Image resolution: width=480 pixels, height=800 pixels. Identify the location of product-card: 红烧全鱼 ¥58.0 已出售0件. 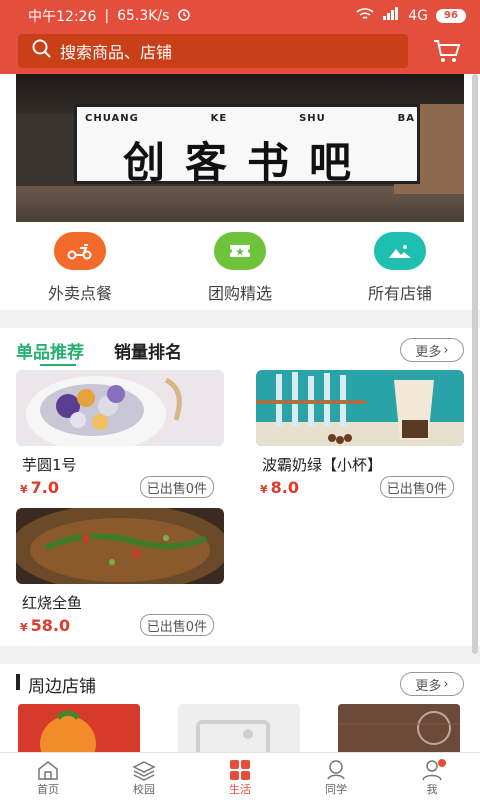
(120, 572).